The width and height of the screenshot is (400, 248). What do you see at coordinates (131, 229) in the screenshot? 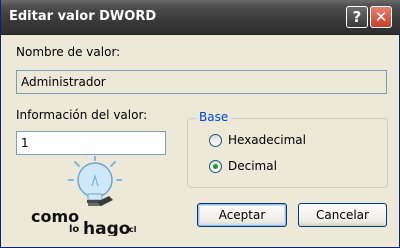
I see `logo-tld: .cl` at bounding box center [131, 229].